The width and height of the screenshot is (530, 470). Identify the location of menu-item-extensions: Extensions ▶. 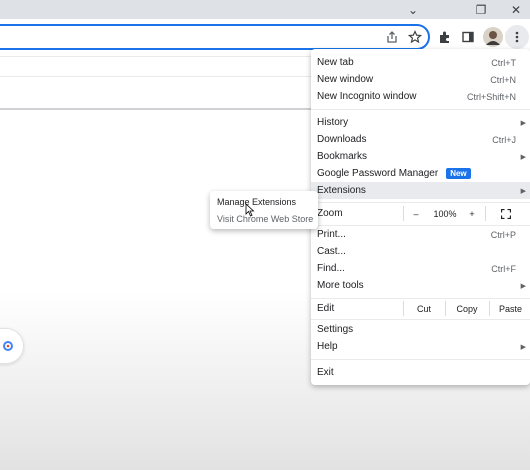
(420, 190).